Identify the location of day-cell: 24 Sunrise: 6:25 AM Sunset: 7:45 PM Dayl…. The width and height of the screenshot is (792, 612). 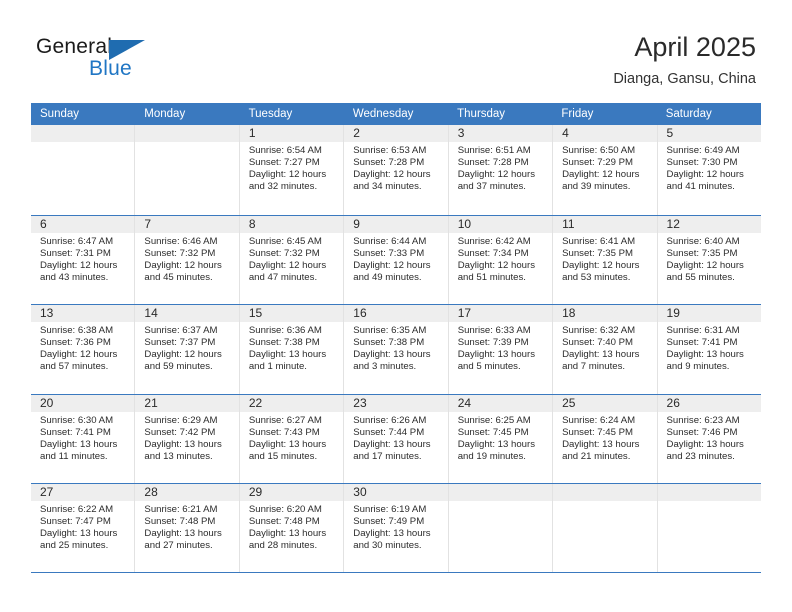
(501, 438).